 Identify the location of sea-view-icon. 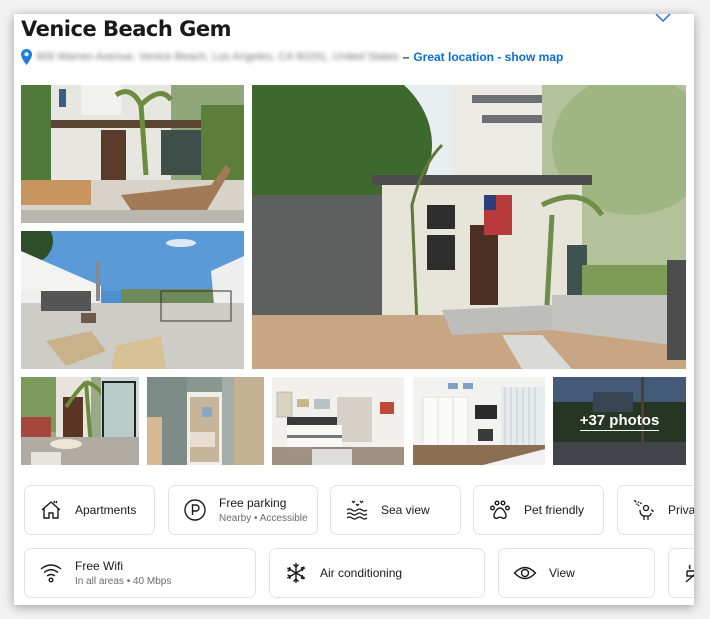
(357, 510).